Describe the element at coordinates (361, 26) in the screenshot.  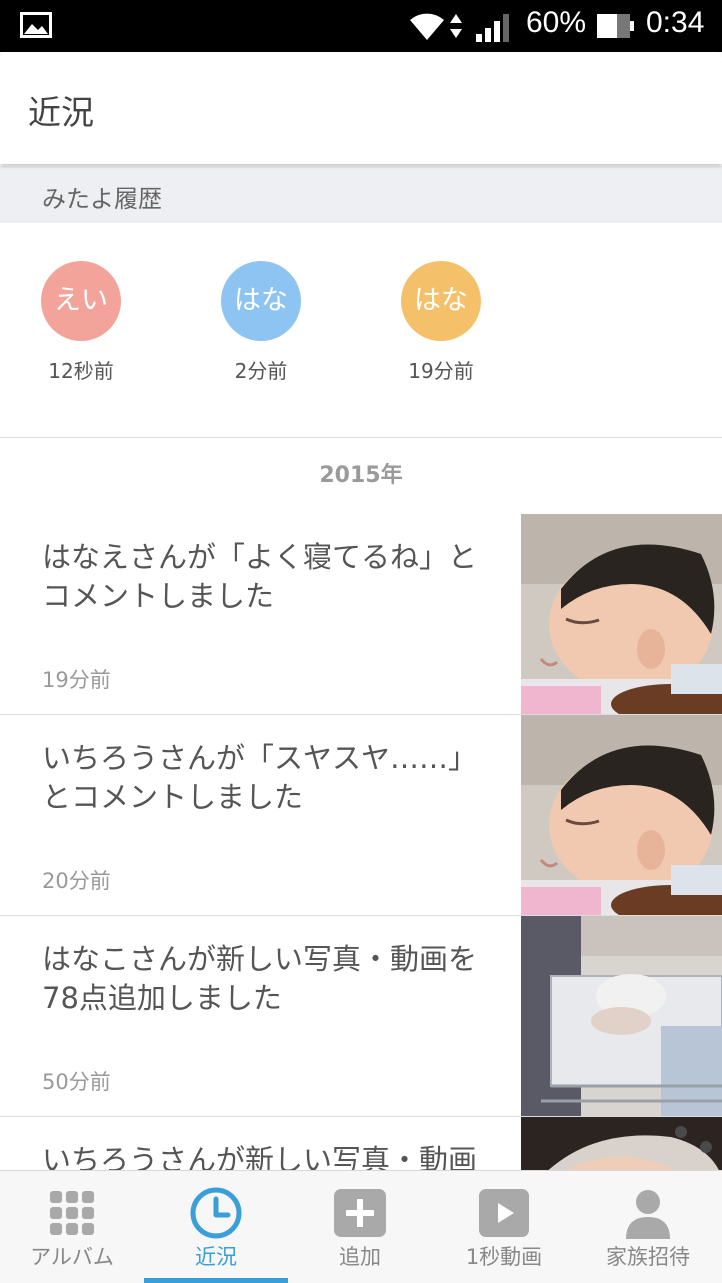
I see `status-bar: 60% 0:34` at that location.